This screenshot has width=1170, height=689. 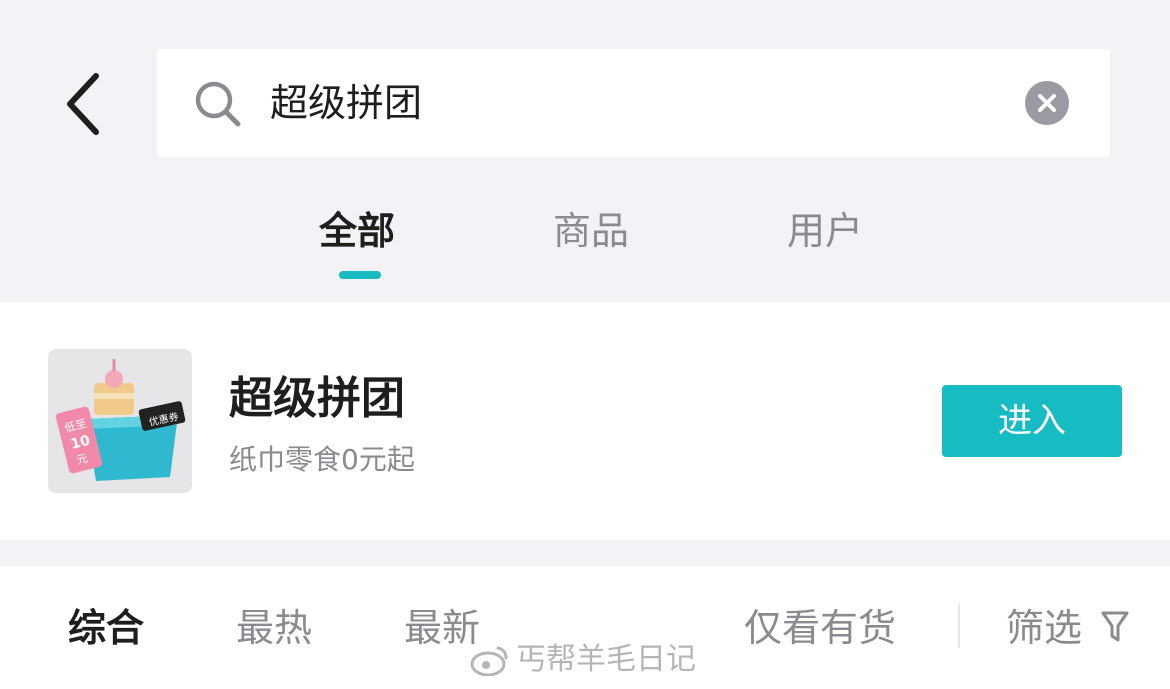 What do you see at coordinates (606, 659) in the screenshot?
I see `watermark-text: 丐帮羊毛日记` at bounding box center [606, 659].